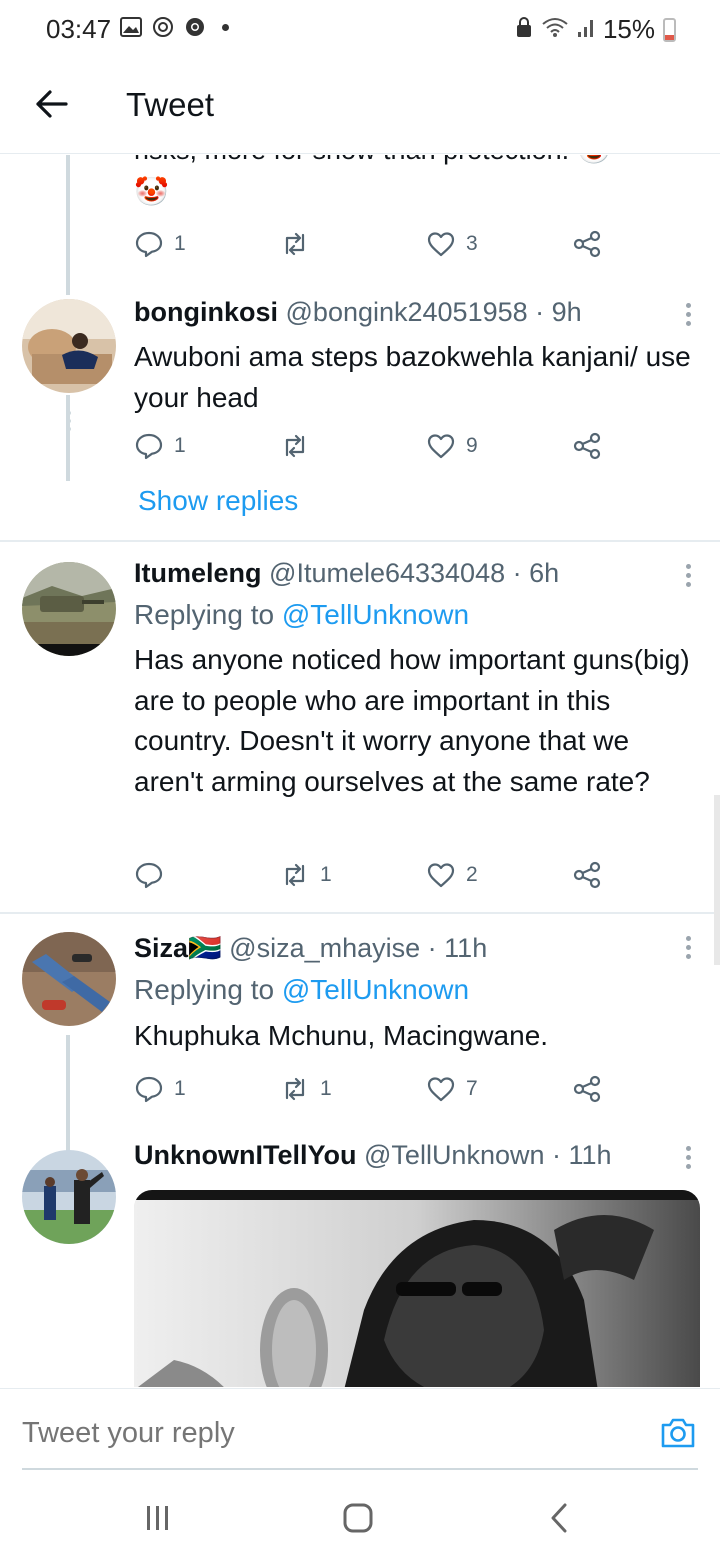 This screenshot has height=1560, width=720. What do you see at coordinates (195, 27) in the screenshot?
I see `chrome-icon` at bounding box center [195, 27].